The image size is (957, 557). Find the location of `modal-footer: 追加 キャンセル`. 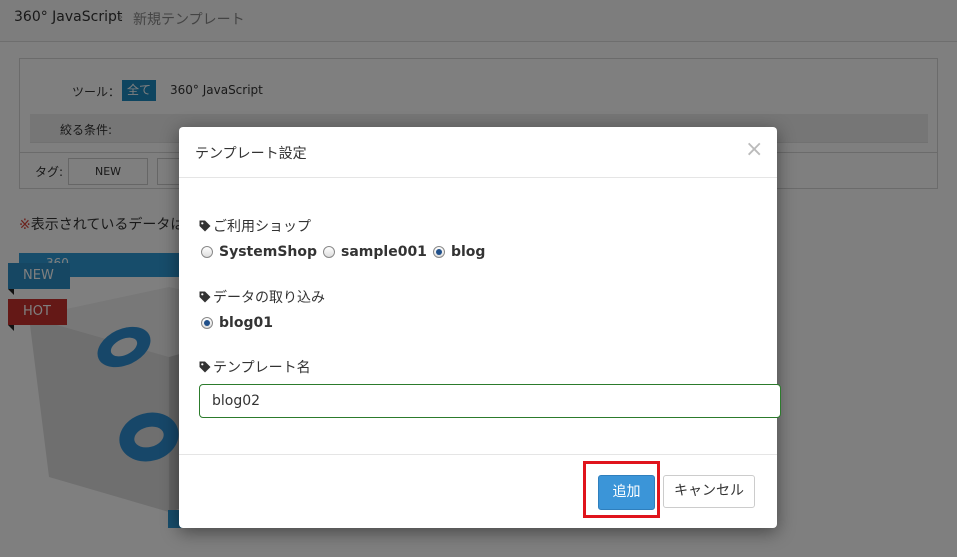

modal-footer: 追加 キャンセル is located at coordinates (478, 491).